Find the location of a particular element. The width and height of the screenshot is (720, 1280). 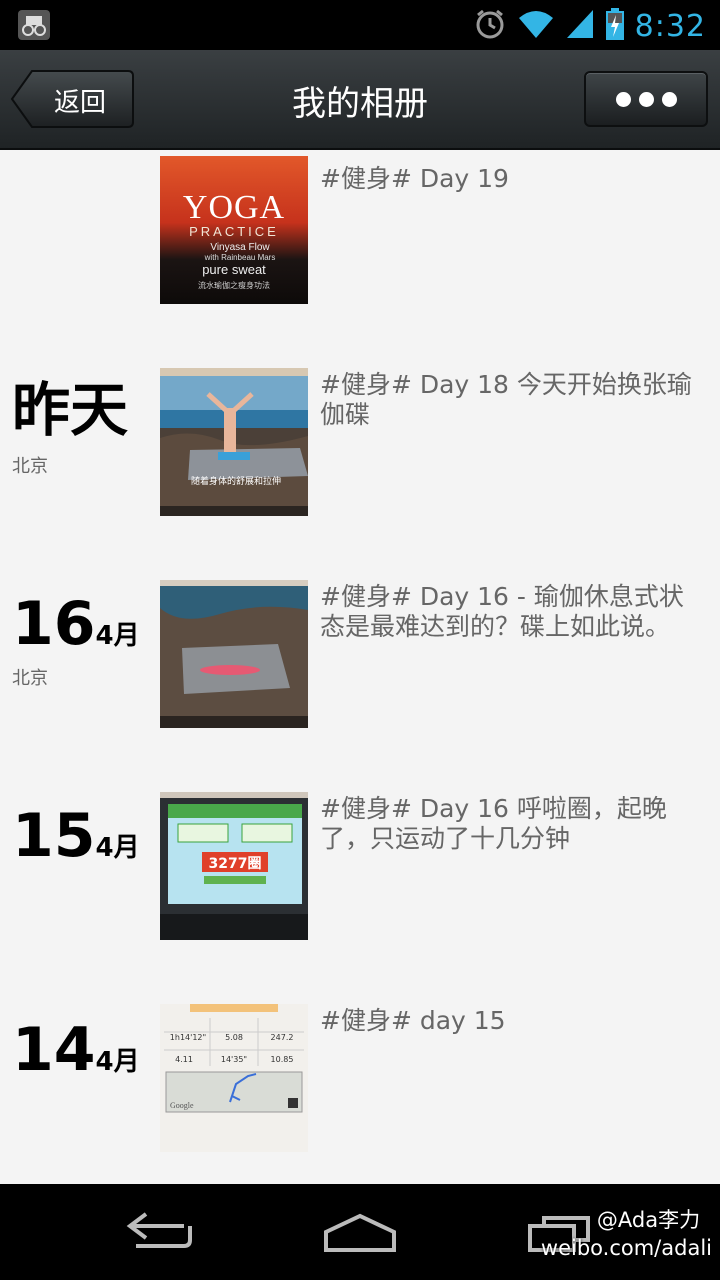

run-cell-6: 10.85 is located at coordinates (282, 1059).